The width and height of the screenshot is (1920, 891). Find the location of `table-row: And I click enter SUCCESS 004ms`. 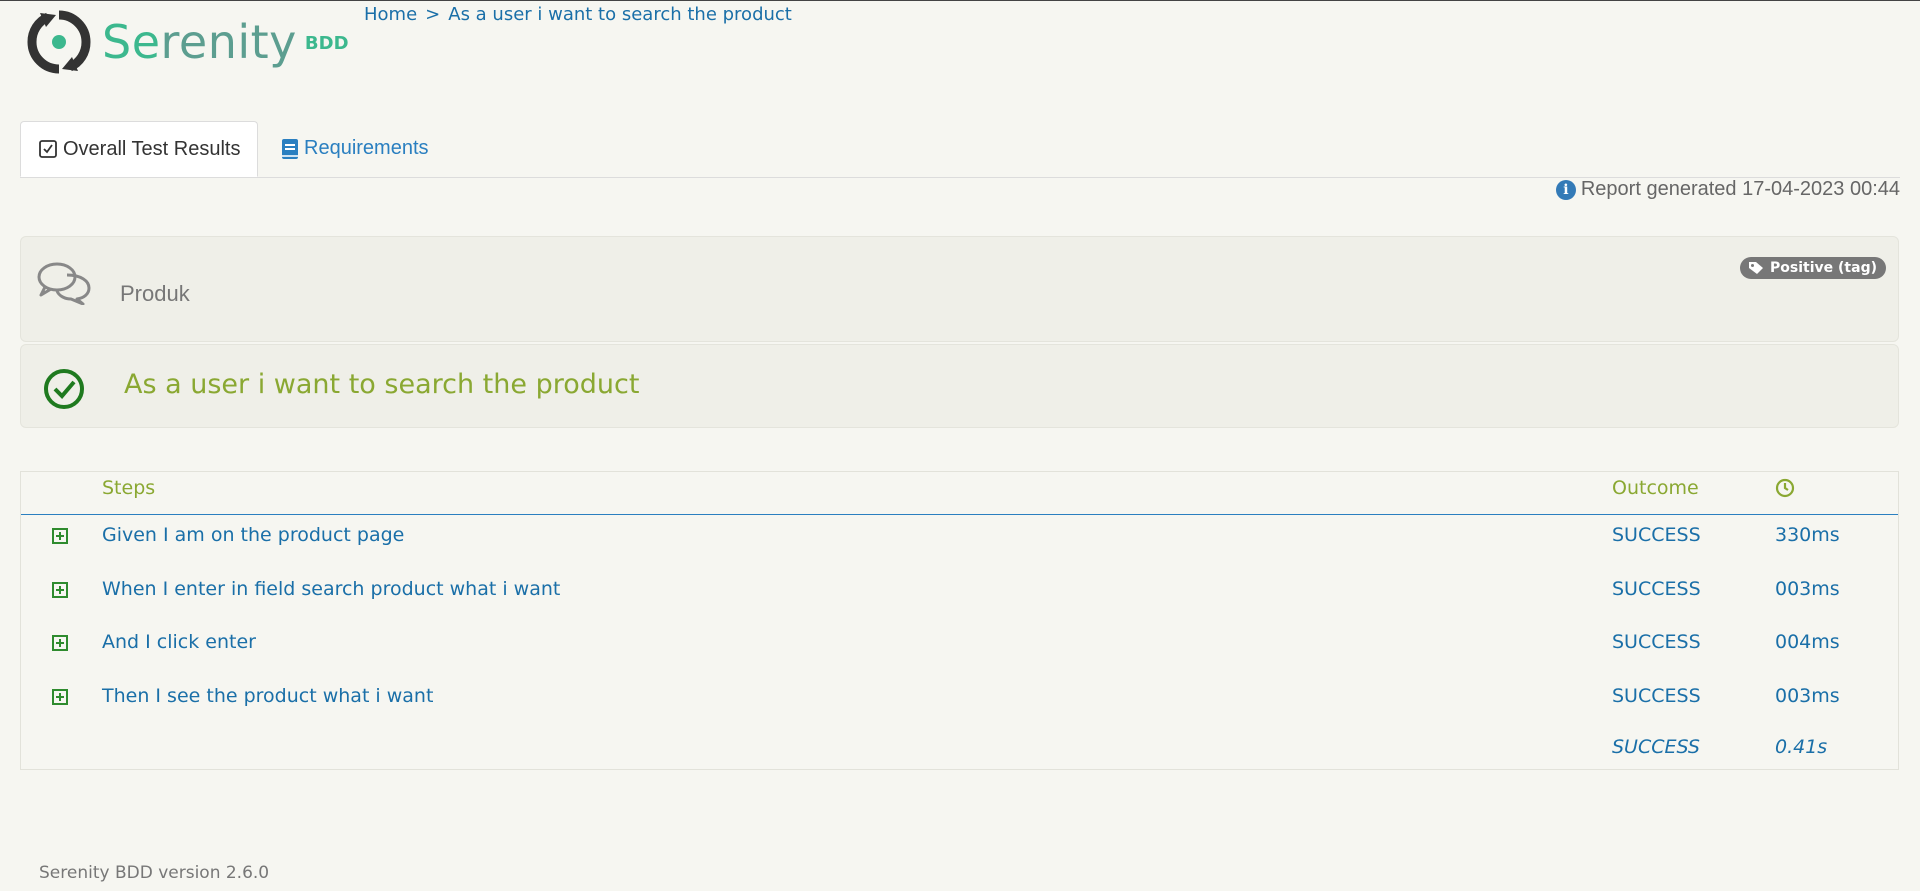

table-row: And I click enter SUCCESS 004ms is located at coordinates (959, 650).